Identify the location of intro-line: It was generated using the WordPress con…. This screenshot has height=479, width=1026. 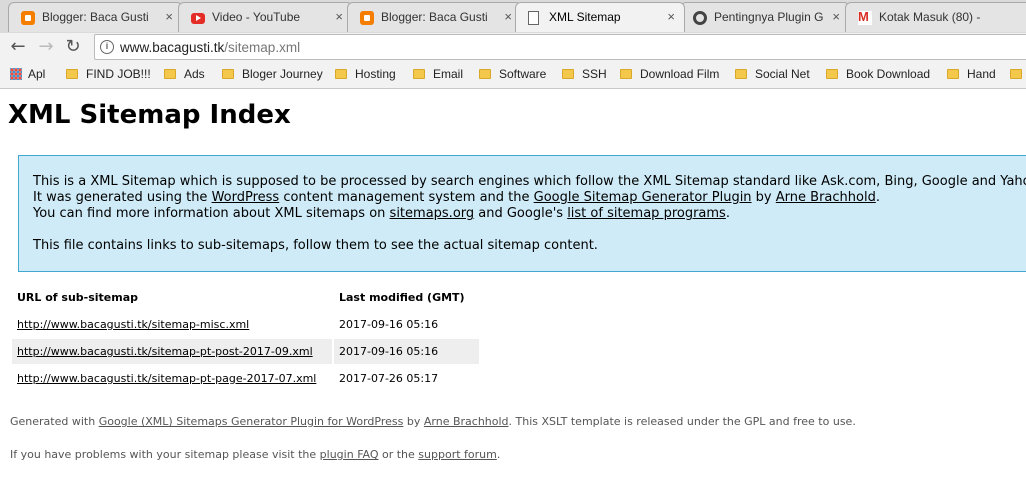
(456, 197).